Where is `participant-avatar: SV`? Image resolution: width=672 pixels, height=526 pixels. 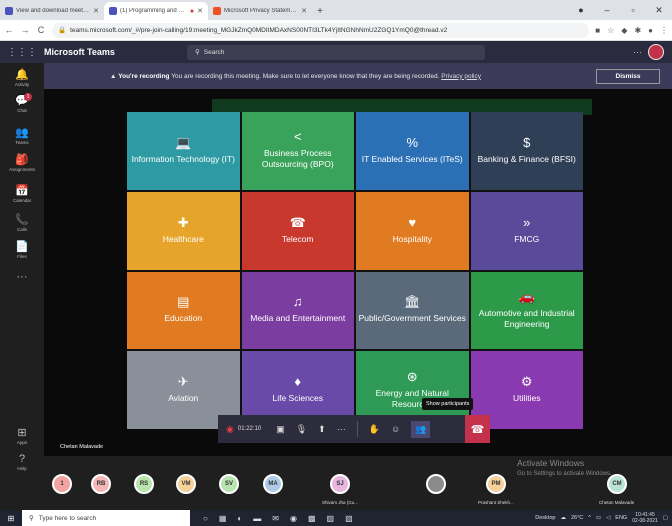
participant-avatar: SV is located at coordinates (229, 484).